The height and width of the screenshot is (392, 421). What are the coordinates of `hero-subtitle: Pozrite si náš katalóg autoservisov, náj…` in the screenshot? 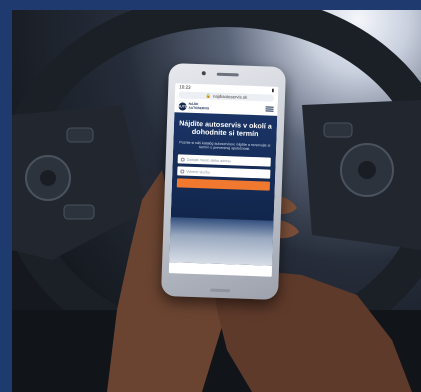 It's located at (225, 146).